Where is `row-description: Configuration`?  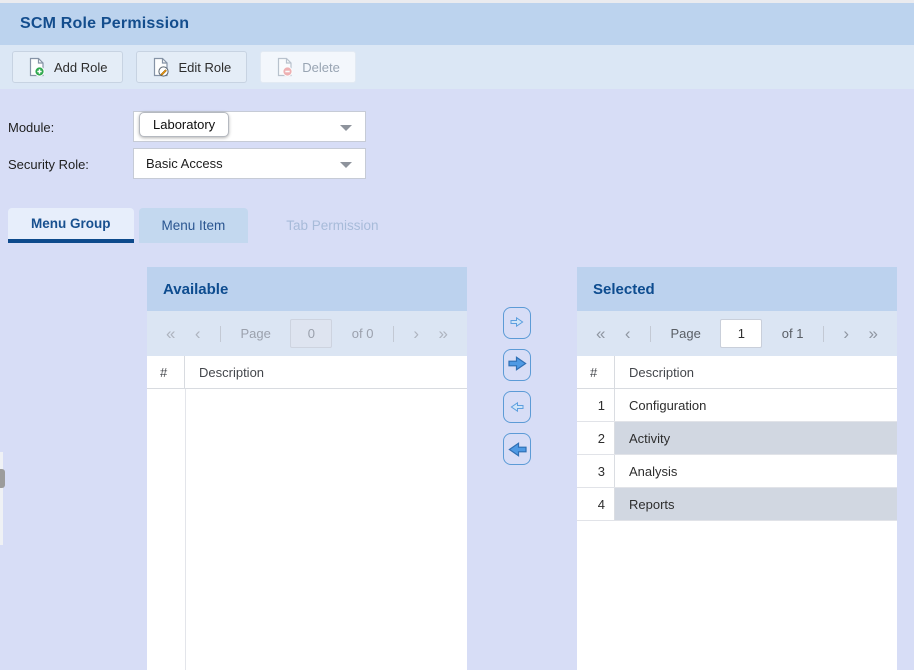
row-description: Configuration is located at coordinates (668, 405).